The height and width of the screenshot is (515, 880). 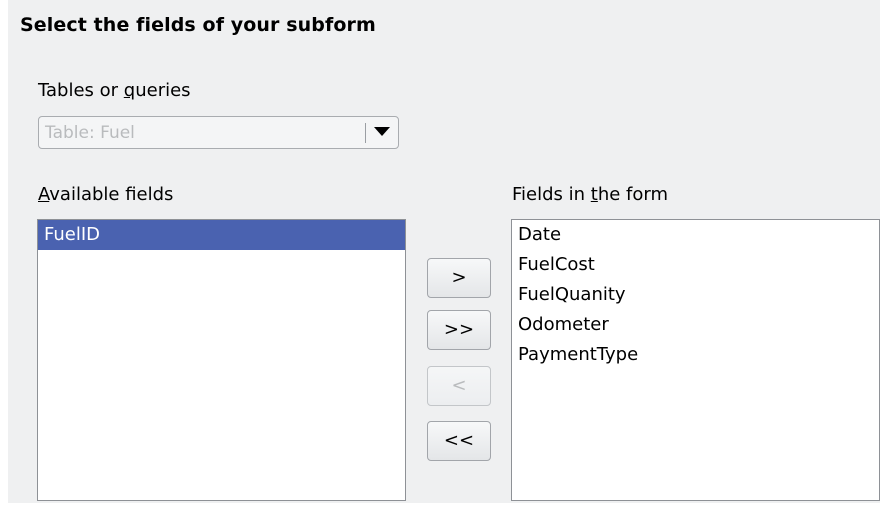 I want to click on available-fields-label: Available fields, so click(x=105, y=194).